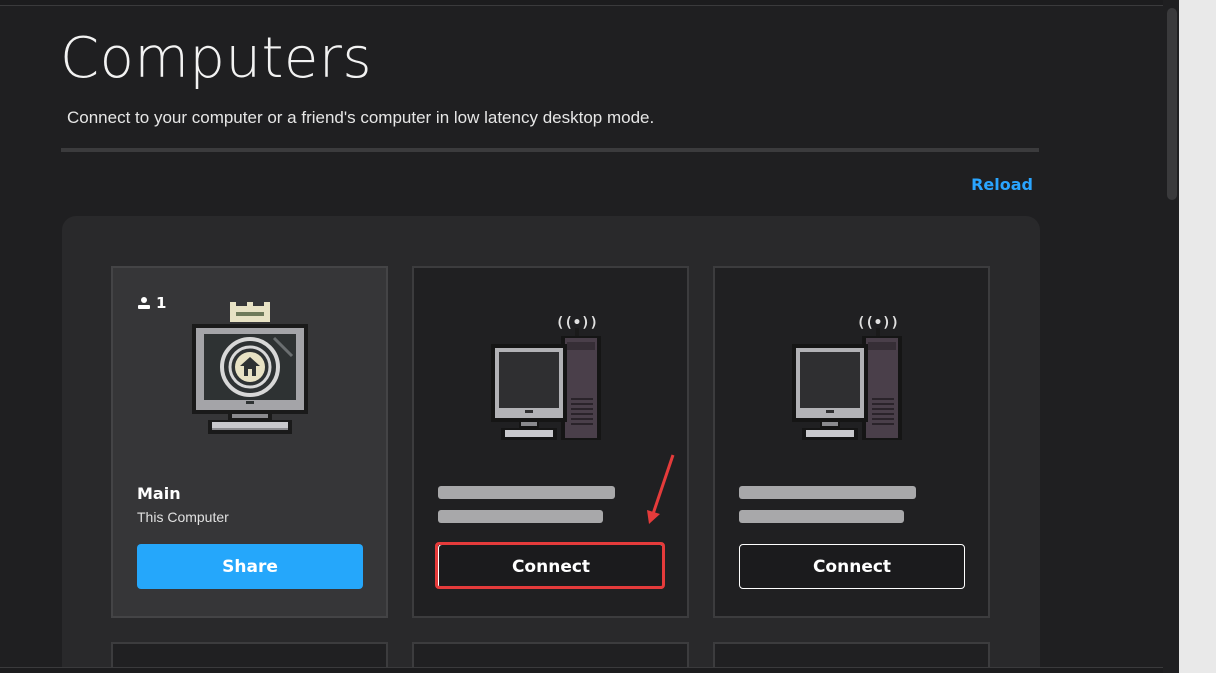 The height and width of the screenshot is (673, 1216). I want to click on bottom-edge, so click(589, 670).